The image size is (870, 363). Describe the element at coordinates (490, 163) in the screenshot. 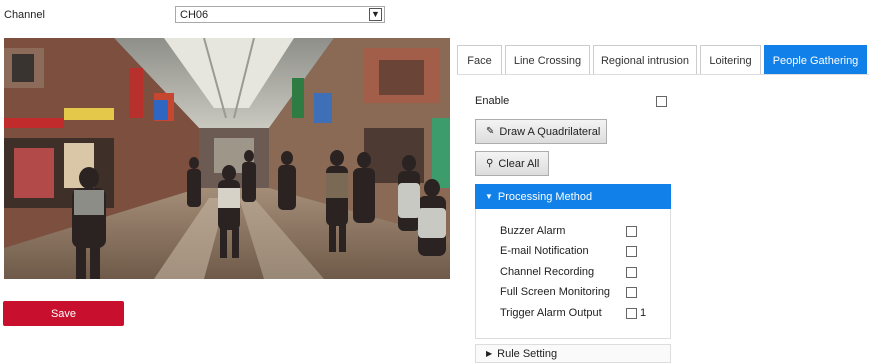

I see `eraser-icon: ⚲` at that location.